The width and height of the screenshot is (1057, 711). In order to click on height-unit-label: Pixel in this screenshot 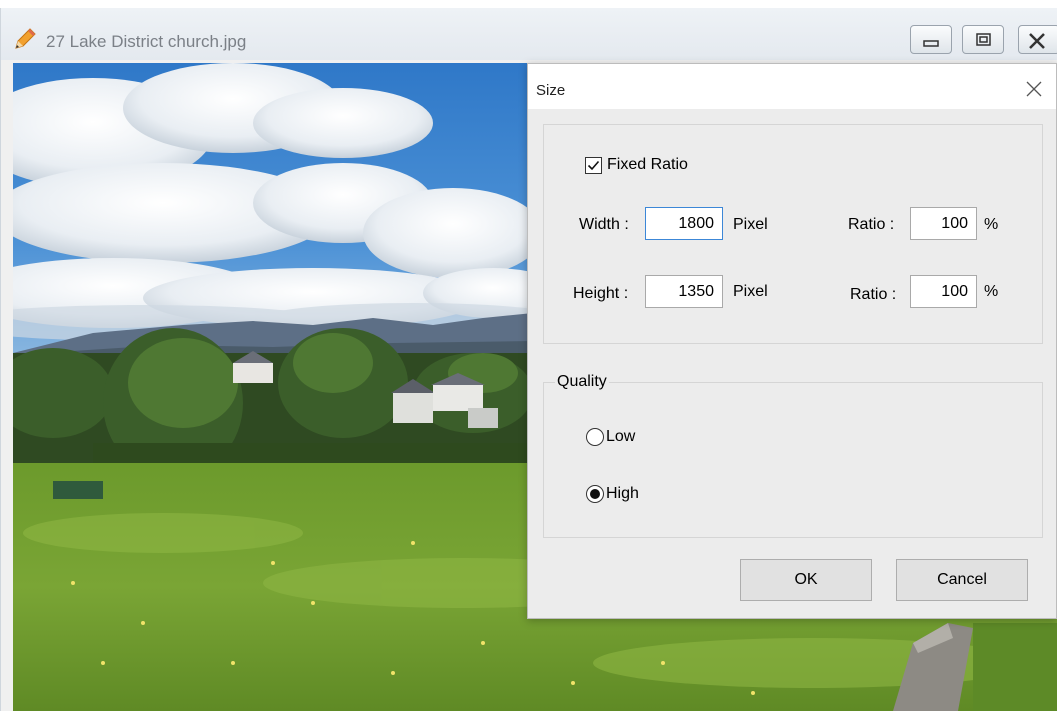, I will do `click(750, 291)`.